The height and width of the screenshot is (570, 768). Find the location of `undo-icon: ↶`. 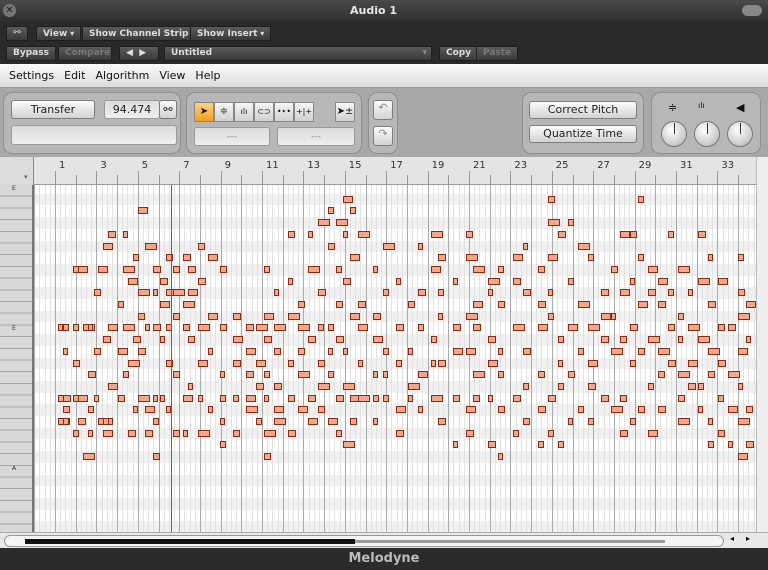

undo-icon: ↶ is located at coordinates (383, 110).